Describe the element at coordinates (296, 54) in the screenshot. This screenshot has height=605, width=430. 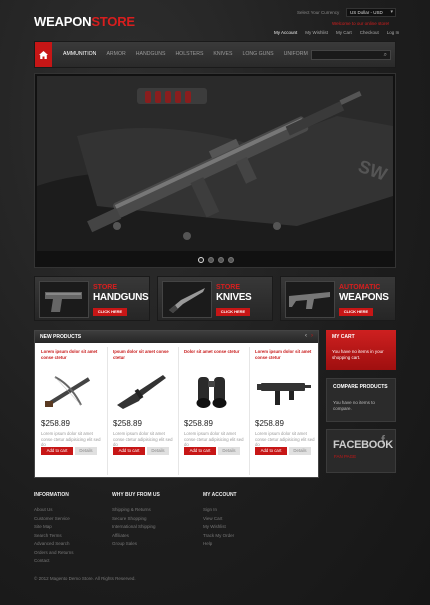
I see `nav-item-uniform: UNIFORM` at that location.